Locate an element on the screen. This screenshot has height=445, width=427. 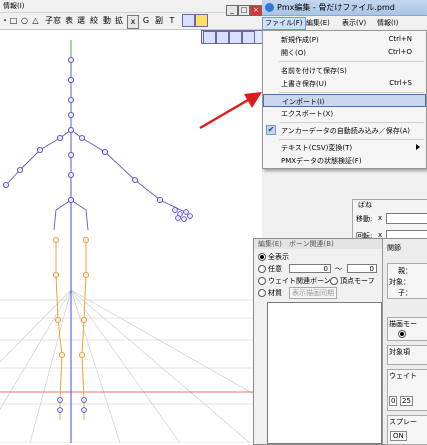
move-x-input is located at coordinates (406, 218).